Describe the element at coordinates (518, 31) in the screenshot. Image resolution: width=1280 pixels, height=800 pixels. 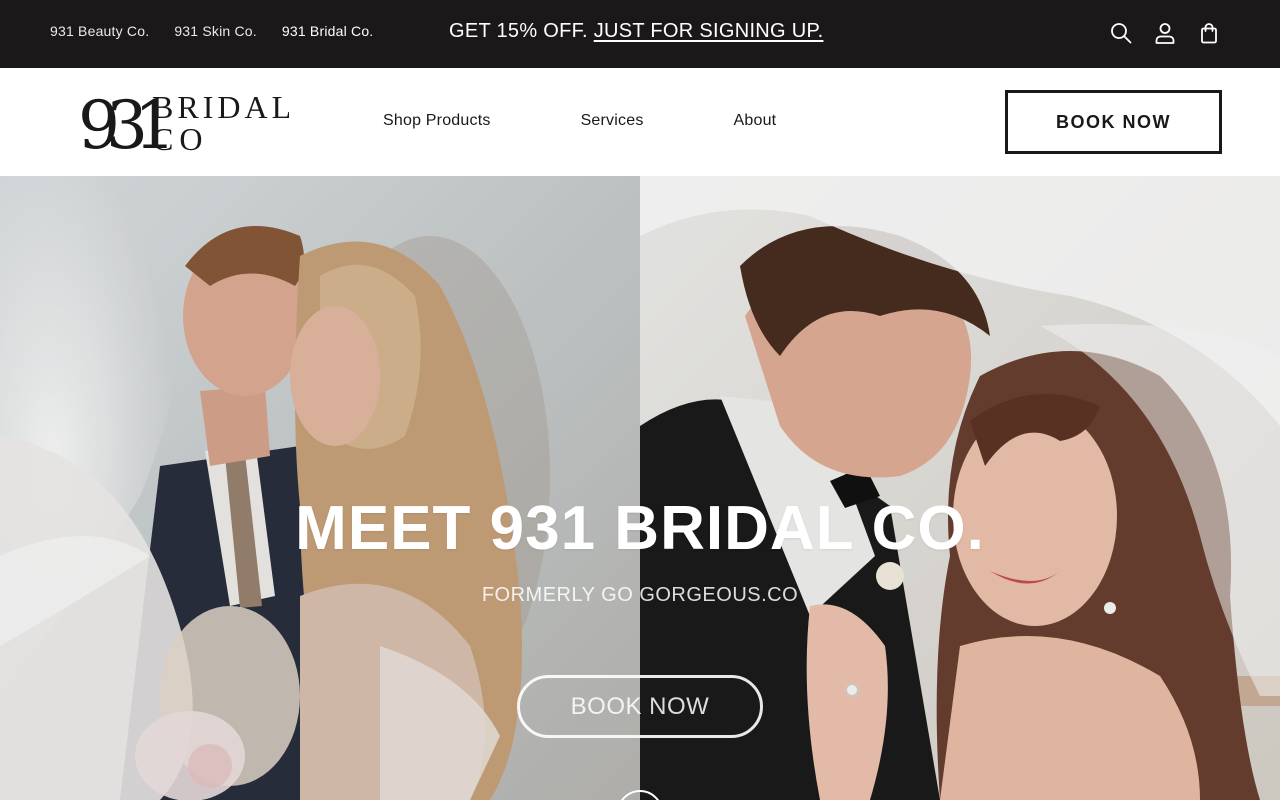
I see `promo-text: GET 15% OFF.` at that location.